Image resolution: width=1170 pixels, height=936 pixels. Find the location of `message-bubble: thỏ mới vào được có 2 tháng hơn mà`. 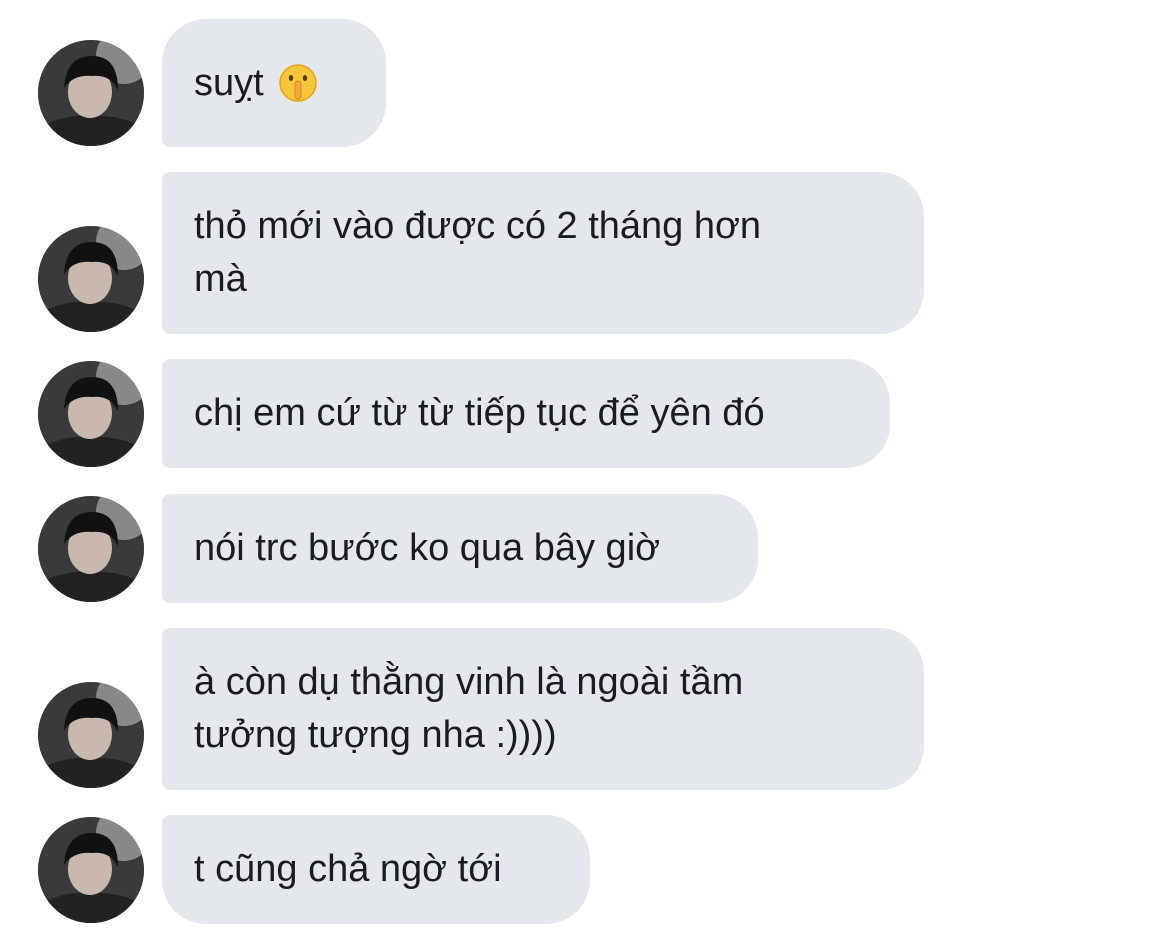

message-bubble: thỏ mới vào được có 2 tháng hơn mà is located at coordinates (543, 253).